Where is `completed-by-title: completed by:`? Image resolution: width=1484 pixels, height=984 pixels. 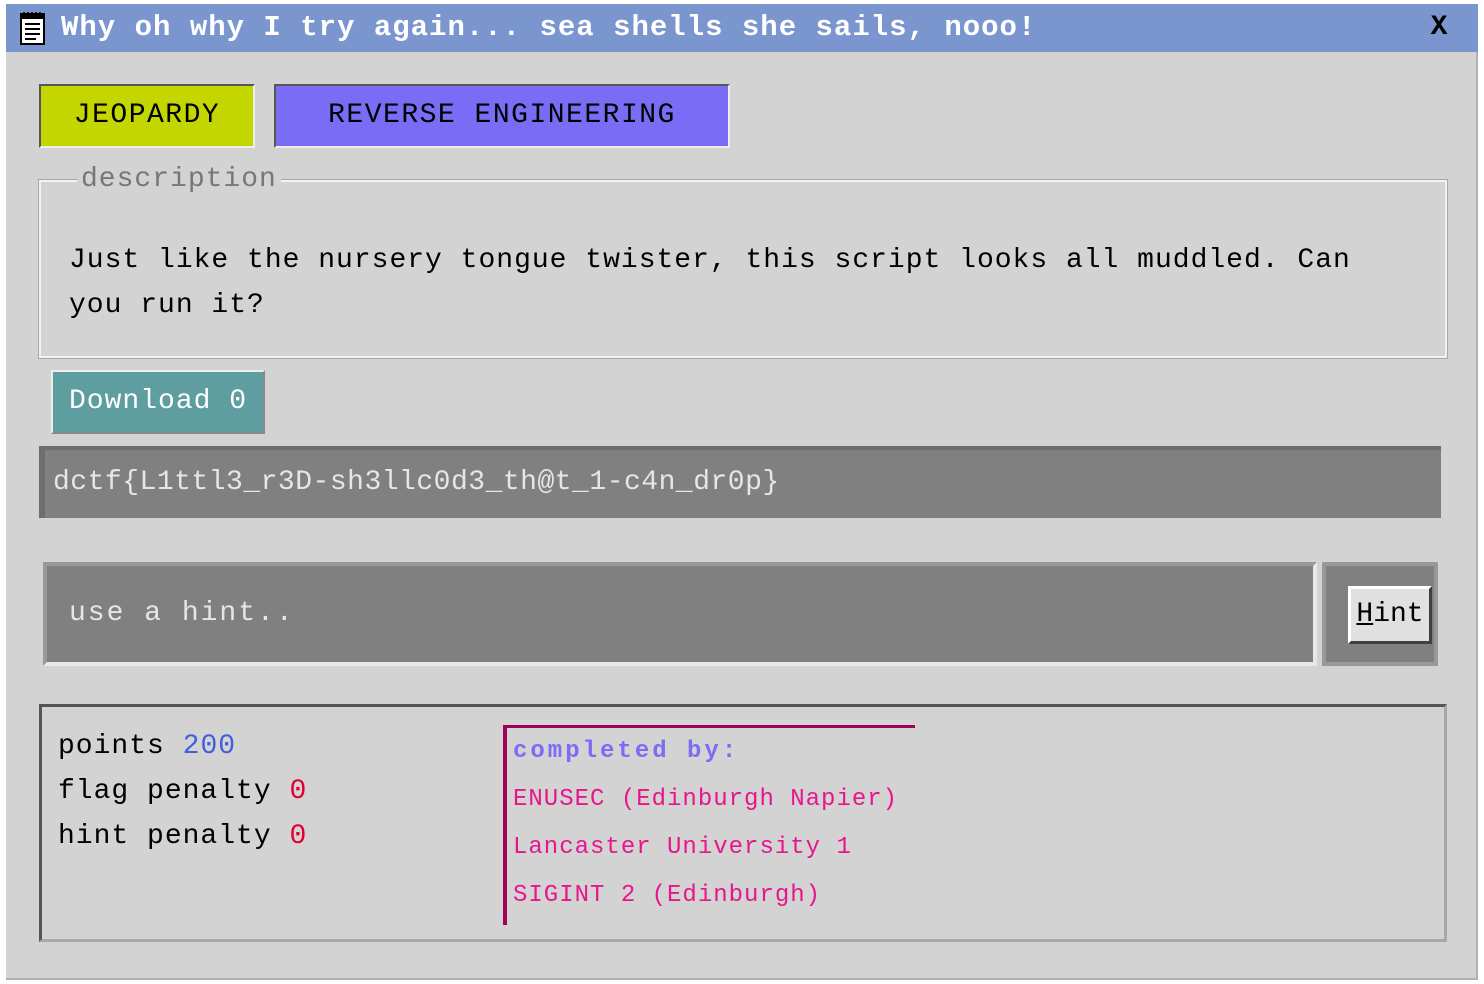 completed-by-title: completed by: is located at coordinates (626, 751).